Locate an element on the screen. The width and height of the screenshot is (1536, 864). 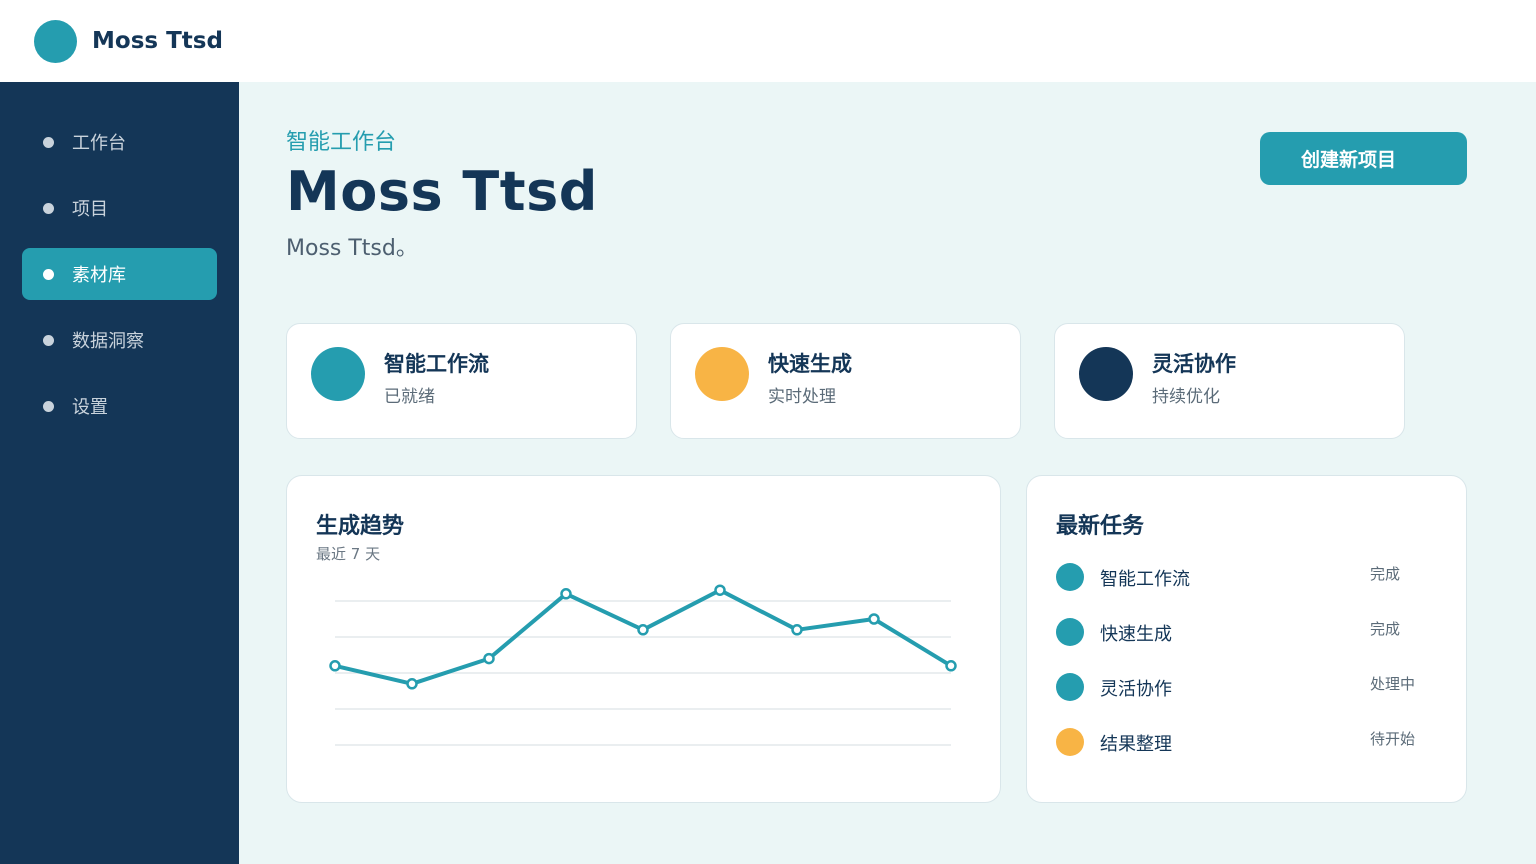
feature-subtitle: 实时处理 is located at coordinates (802, 397).